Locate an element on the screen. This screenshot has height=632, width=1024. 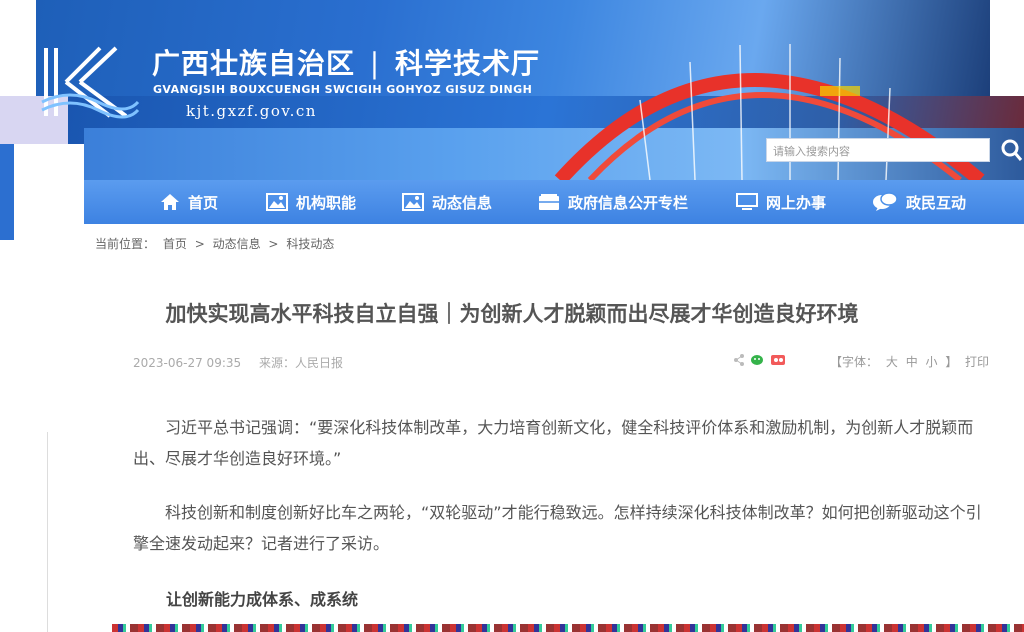
nav-home: 首页 is located at coordinates (189, 202).